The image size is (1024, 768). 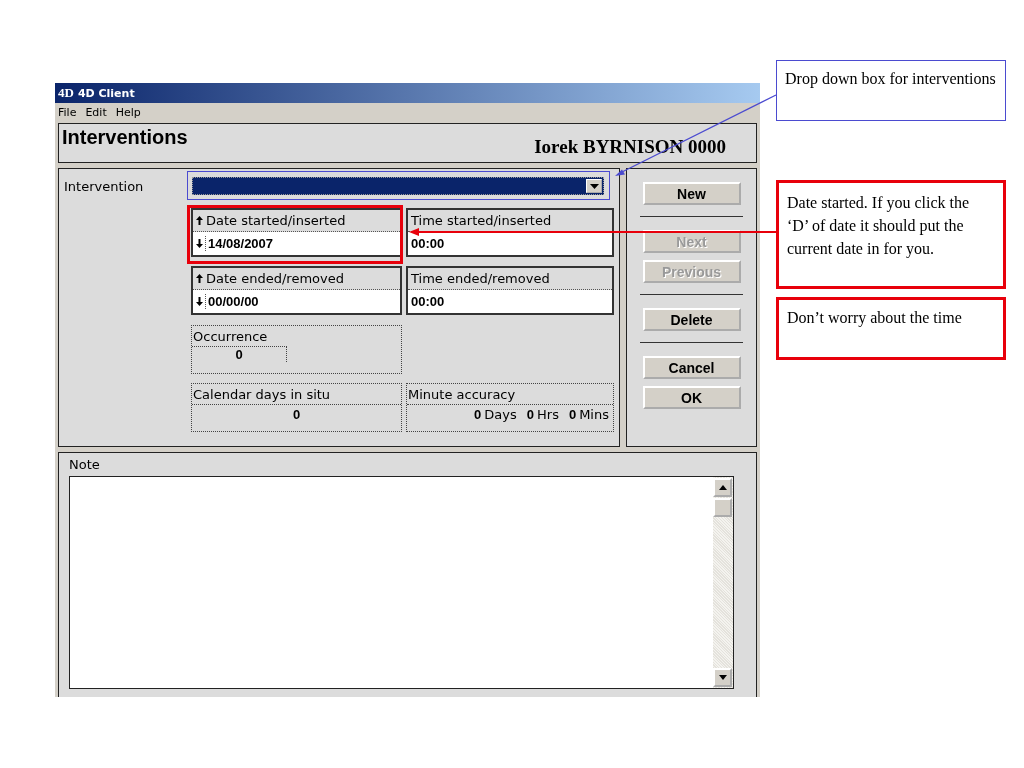 What do you see at coordinates (66, 93) in the screenshot?
I see `app-logo: 4D` at bounding box center [66, 93].